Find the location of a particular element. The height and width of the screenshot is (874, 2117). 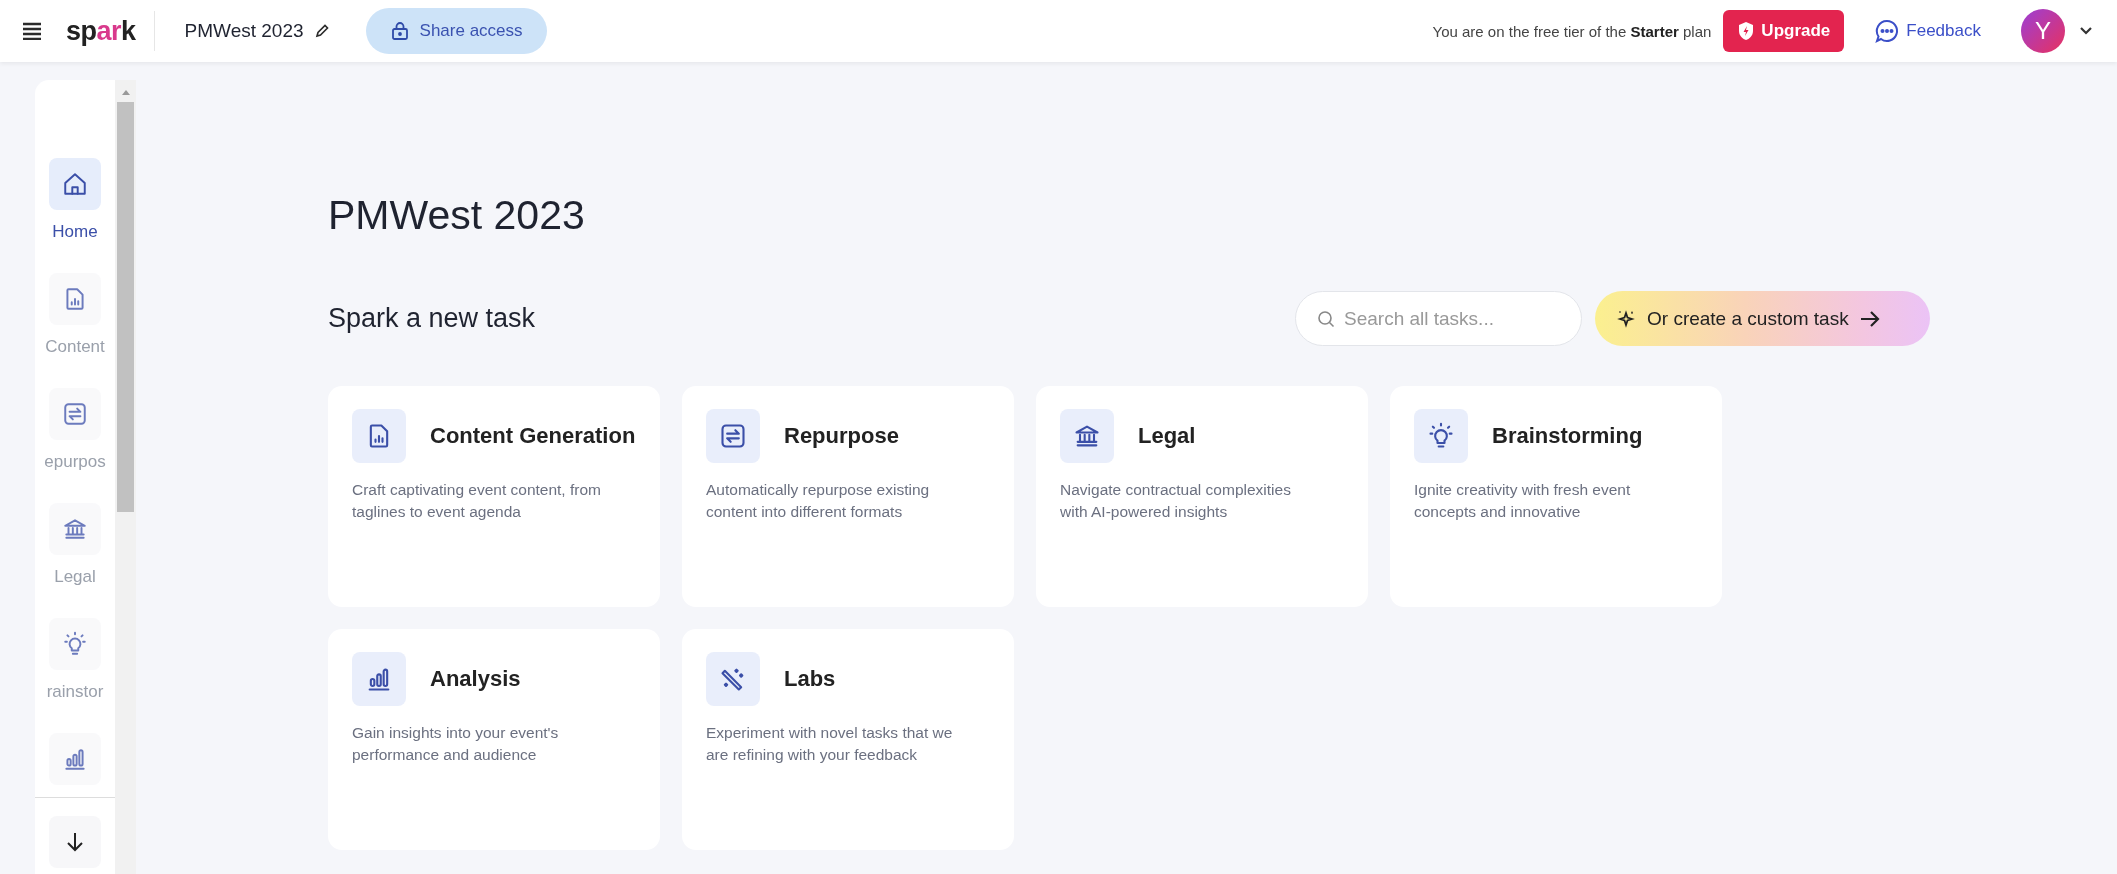

task-description: Automatically repurpose existing content into different formats is located at coordinates (818, 501).